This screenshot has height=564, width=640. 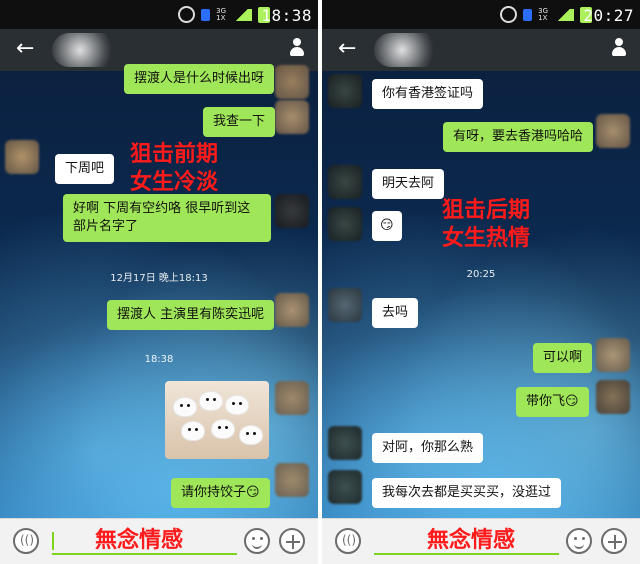 What do you see at coordinates (286, 15) in the screenshot?
I see `status-time: 18:38` at bounding box center [286, 15].